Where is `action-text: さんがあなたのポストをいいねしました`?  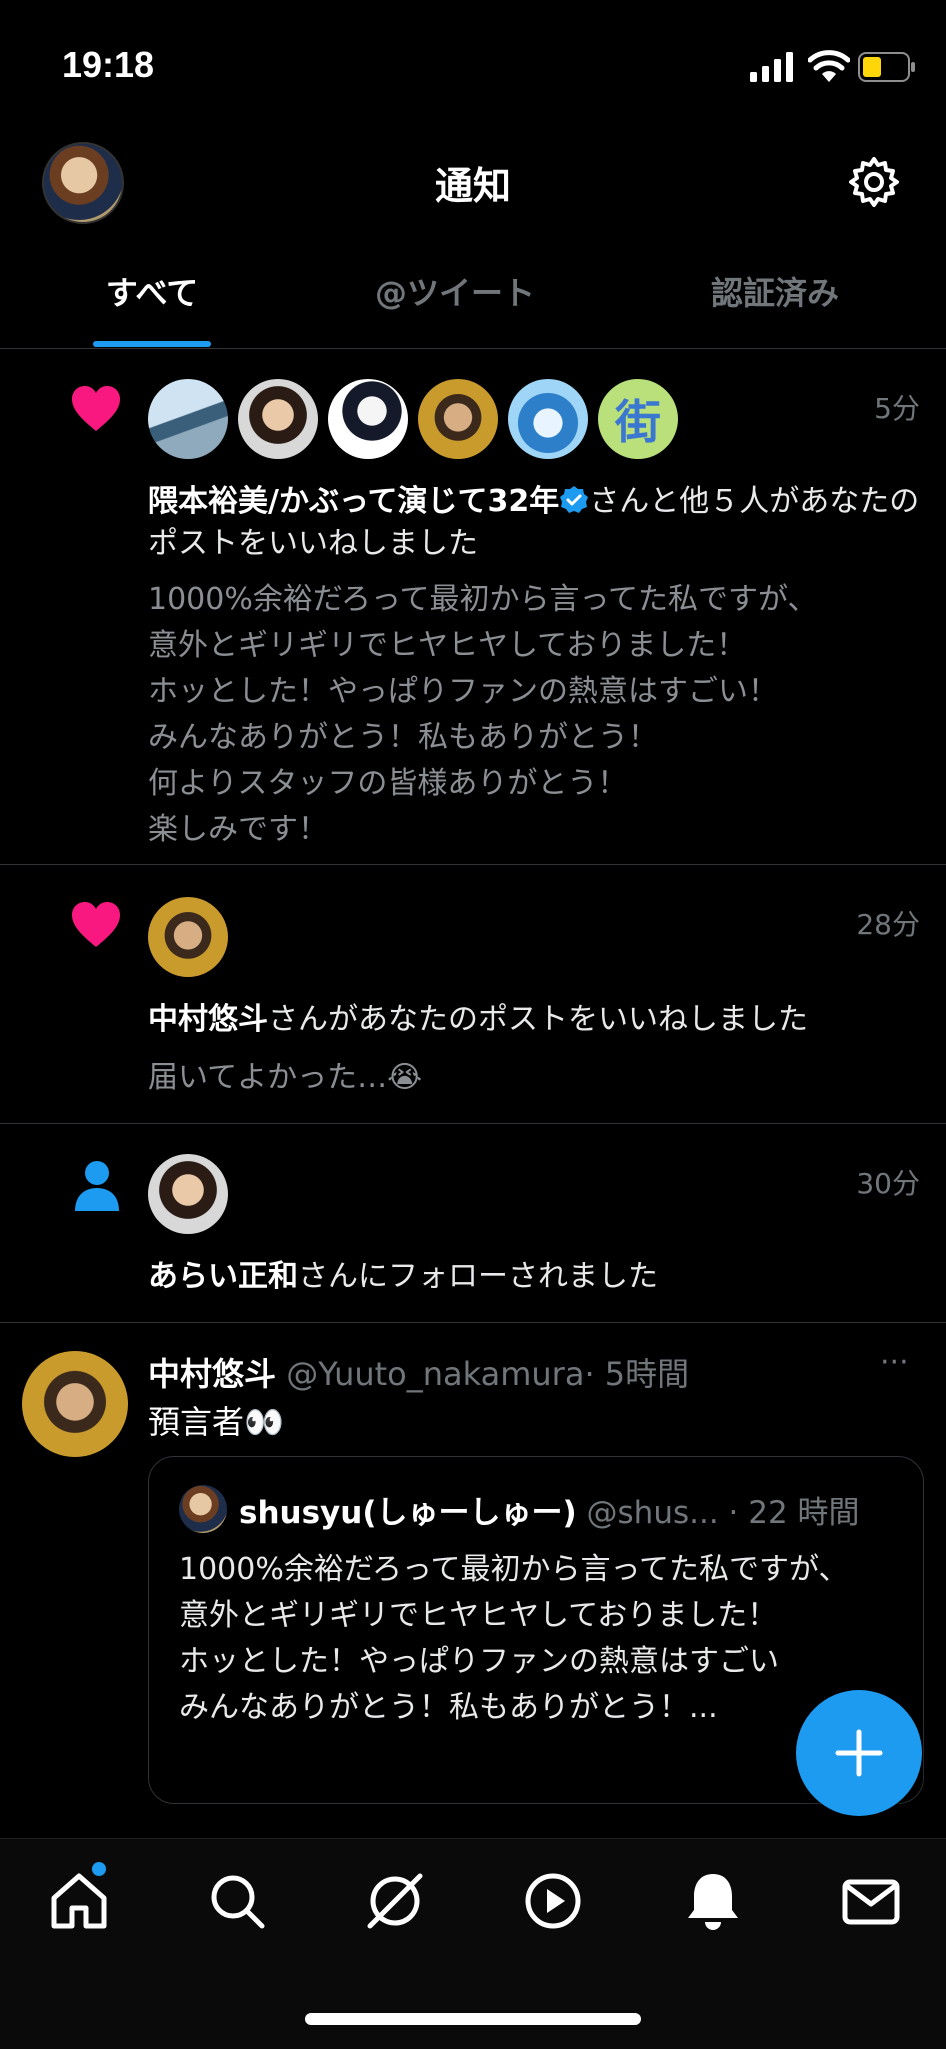
action-text: さんがあなたのポストをいいねしました is located at coordinates (538, 1019).